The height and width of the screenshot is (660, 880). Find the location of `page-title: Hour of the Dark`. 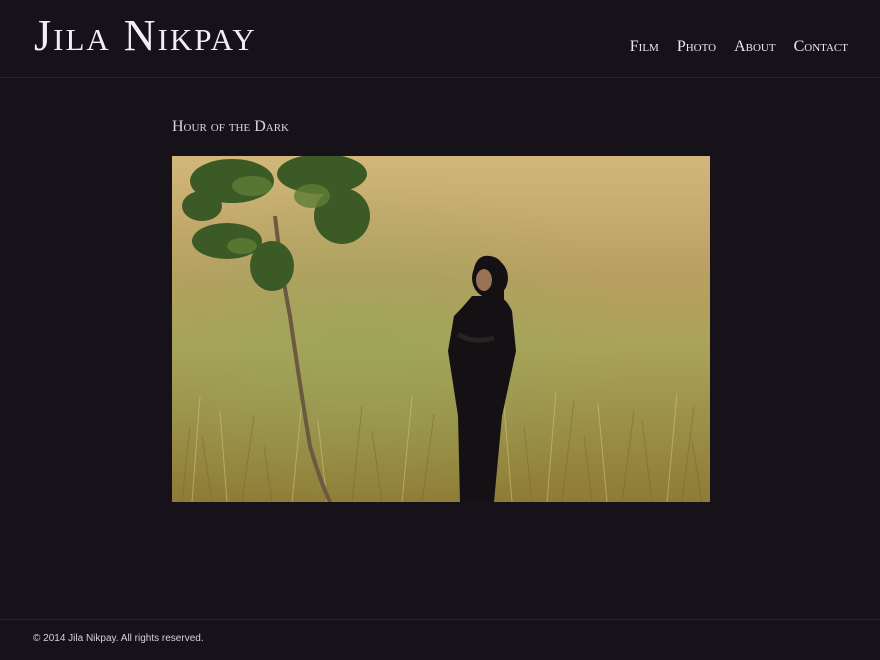

page-title: Hour of the Dark is located at coordinates (231, 126).